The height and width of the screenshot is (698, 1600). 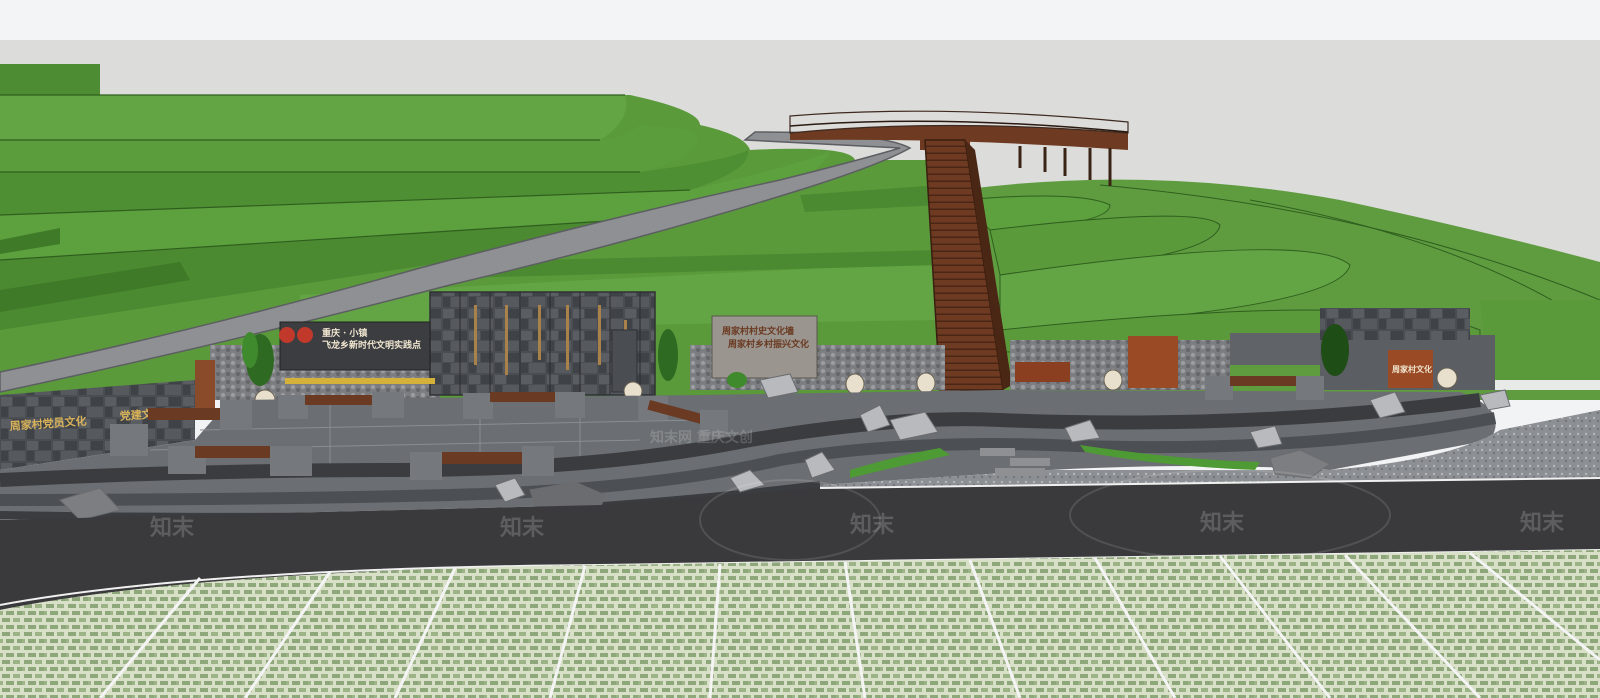 I want to click on right-panel-text: 周家村文化, so click(x=1412, y=369).